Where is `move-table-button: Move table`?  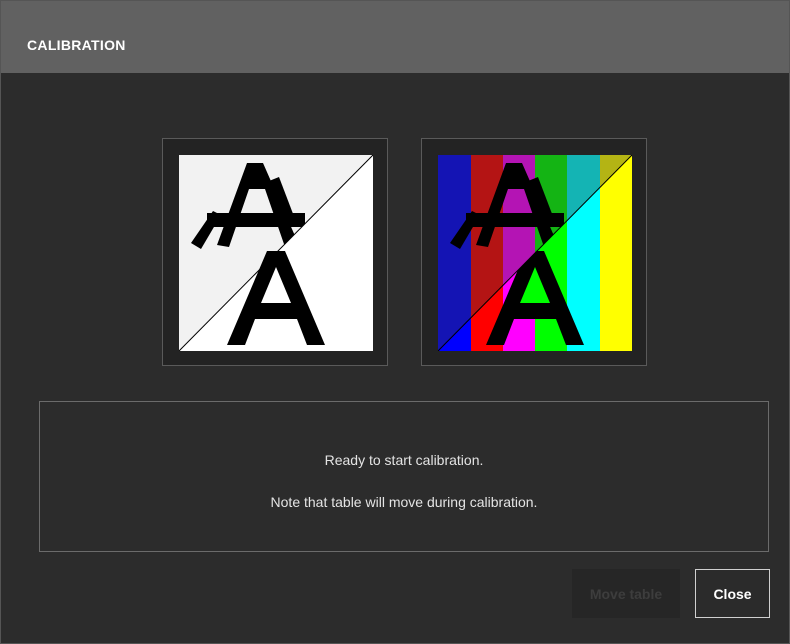
move-table-button: Move table is located at coordinates (626, 593).